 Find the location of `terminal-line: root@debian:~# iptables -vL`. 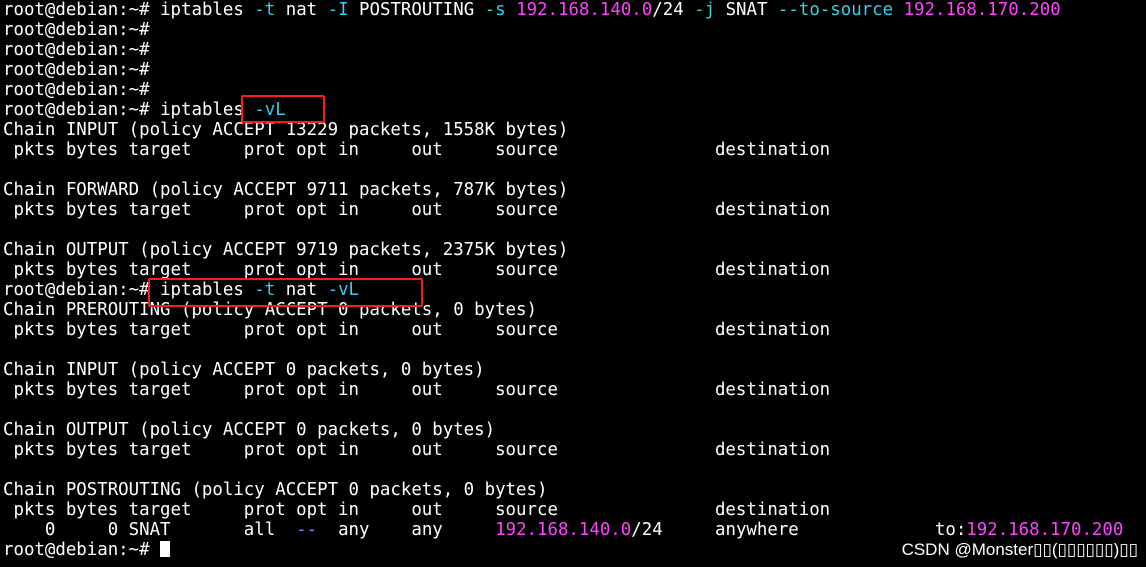

terminal-line: root@debian:~# iptables -vL is located at coordinates (574, 110).